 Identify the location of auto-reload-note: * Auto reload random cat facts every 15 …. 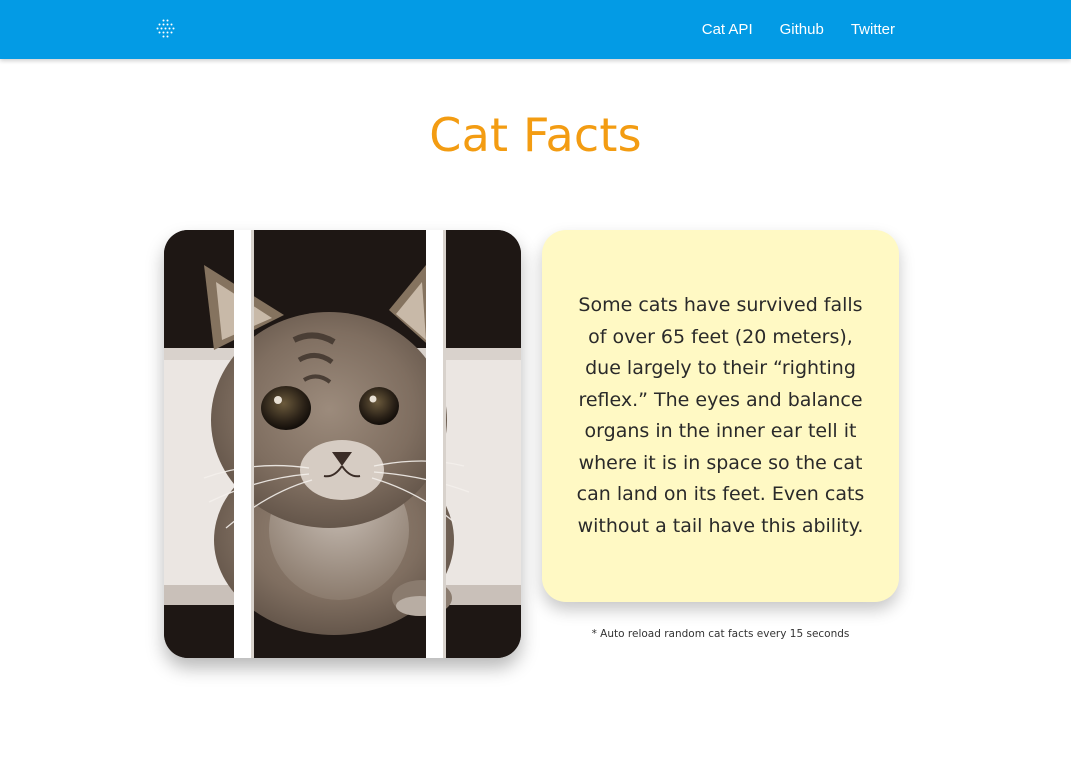
(720, 634).